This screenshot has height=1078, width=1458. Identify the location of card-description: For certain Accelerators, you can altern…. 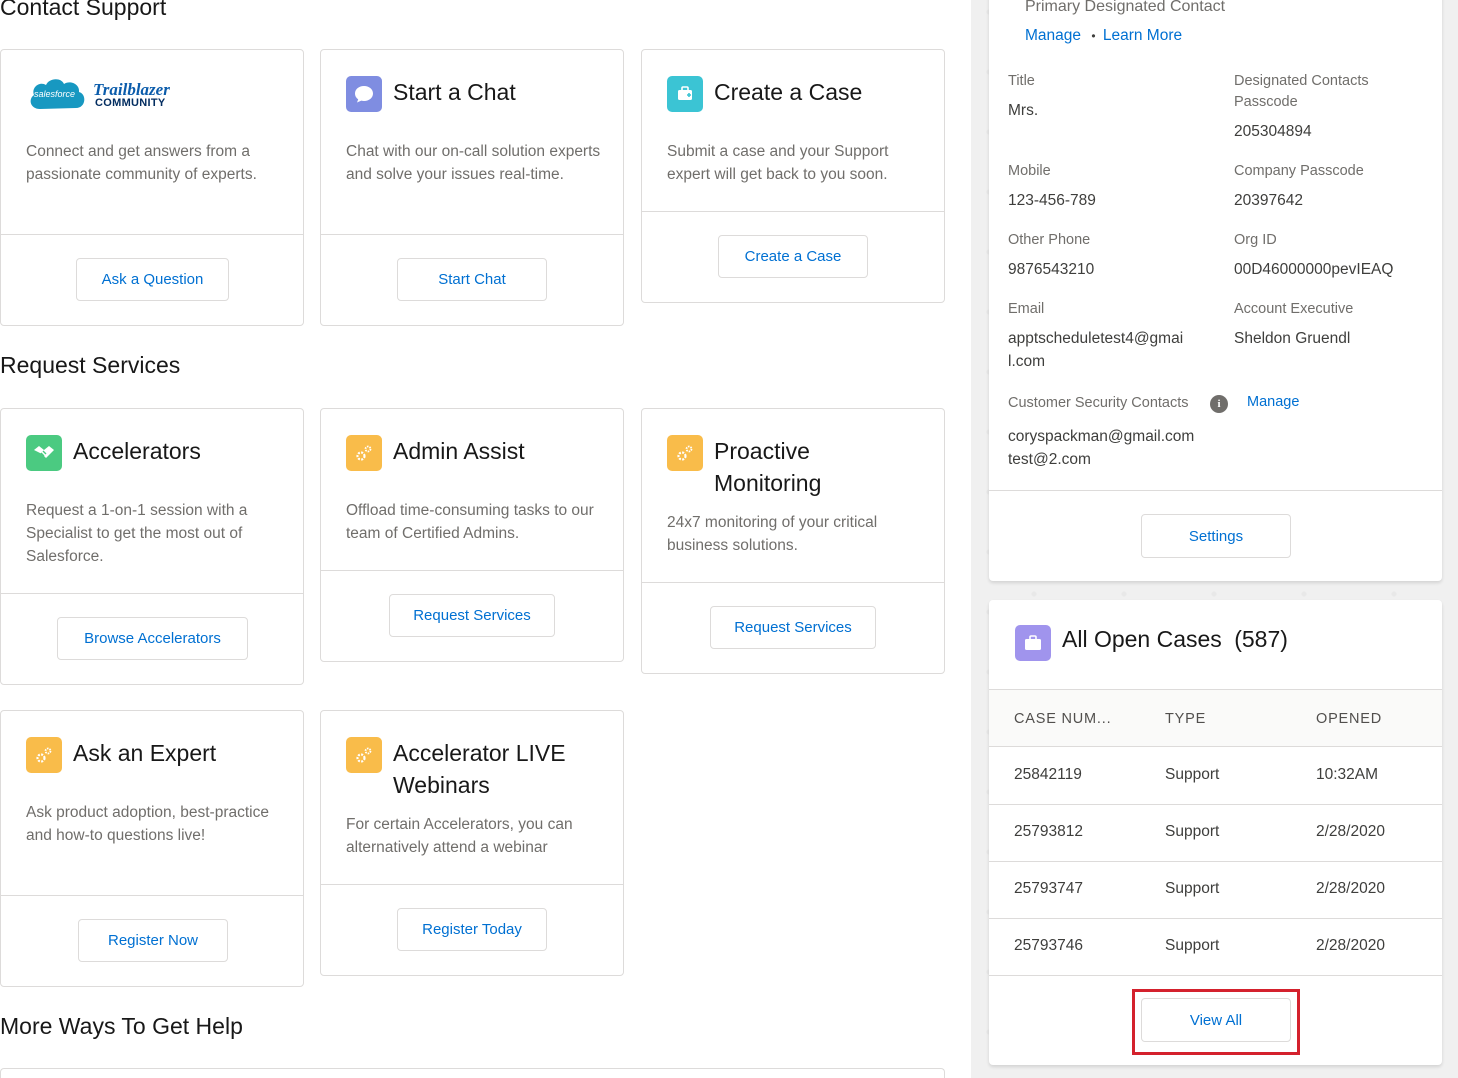
(459, 836).